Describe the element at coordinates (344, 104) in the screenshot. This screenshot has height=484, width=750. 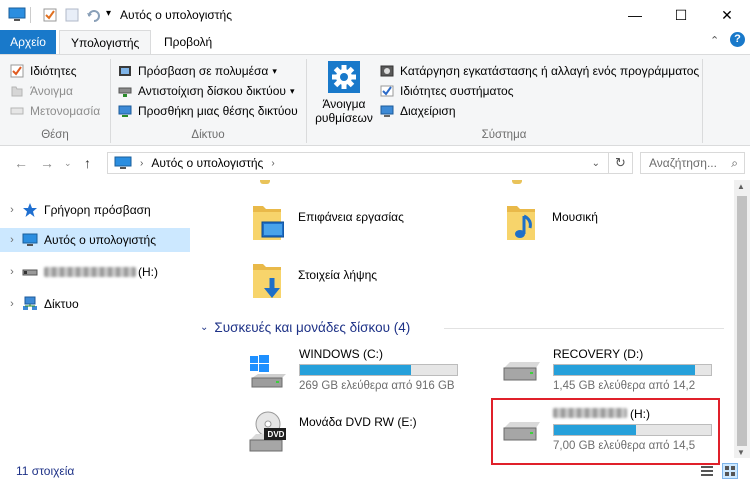
I see `open-settings-label-line1: Άνοιγμα` at that location.